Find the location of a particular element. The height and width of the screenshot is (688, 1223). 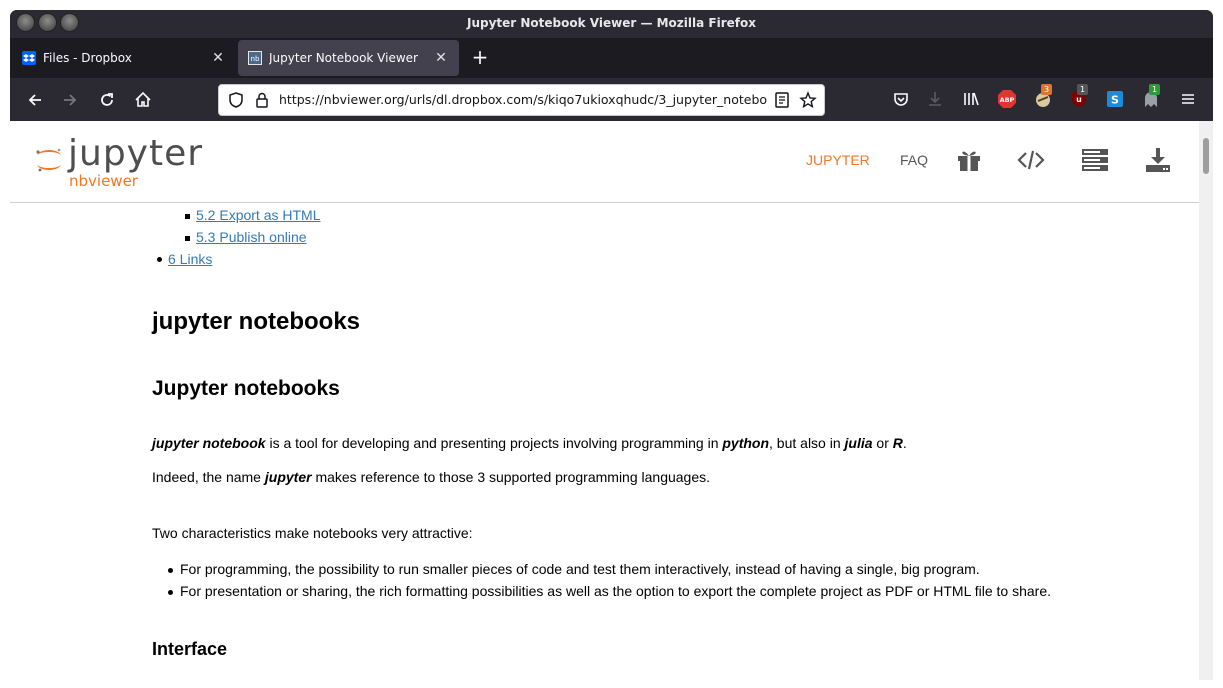

home-icon is located at coordinates (143, 99).